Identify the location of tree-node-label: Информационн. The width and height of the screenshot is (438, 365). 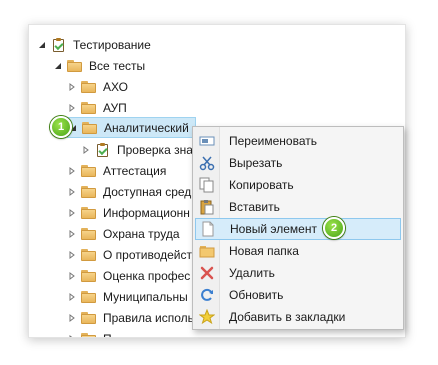
(146, 212).